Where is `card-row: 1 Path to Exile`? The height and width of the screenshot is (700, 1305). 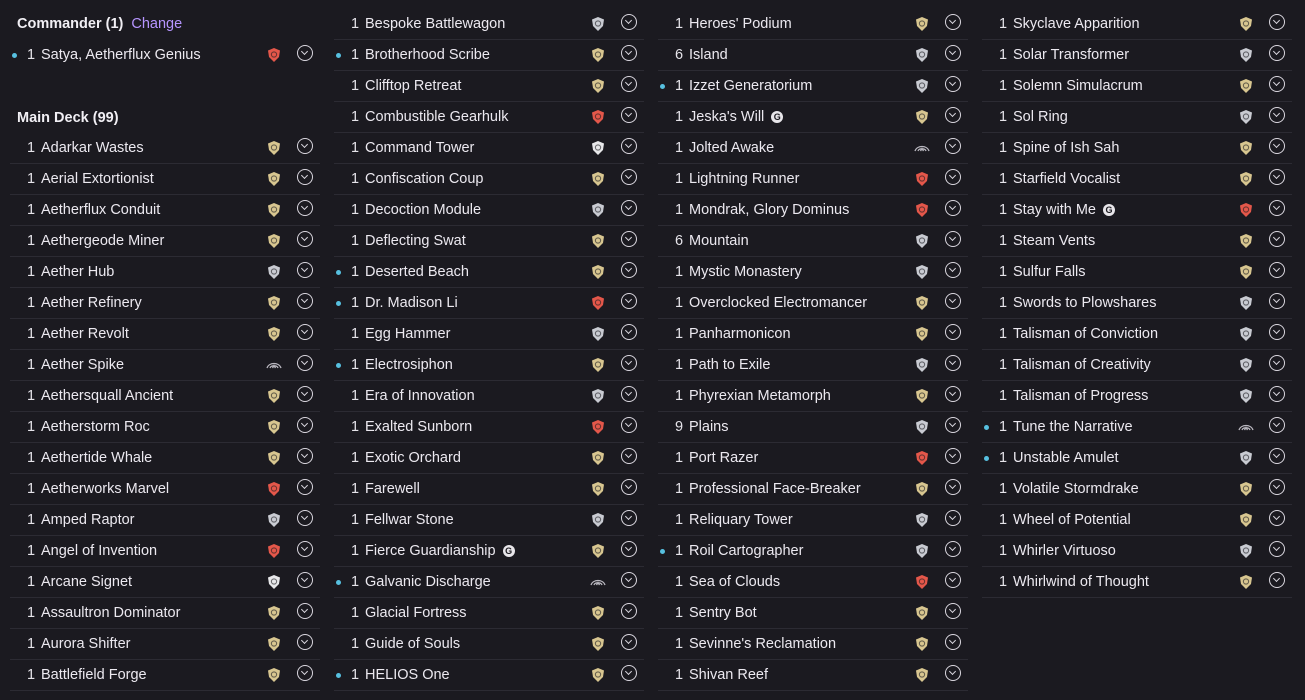 card-row: 1 Path to Exile is located at coordinates (813, 365).